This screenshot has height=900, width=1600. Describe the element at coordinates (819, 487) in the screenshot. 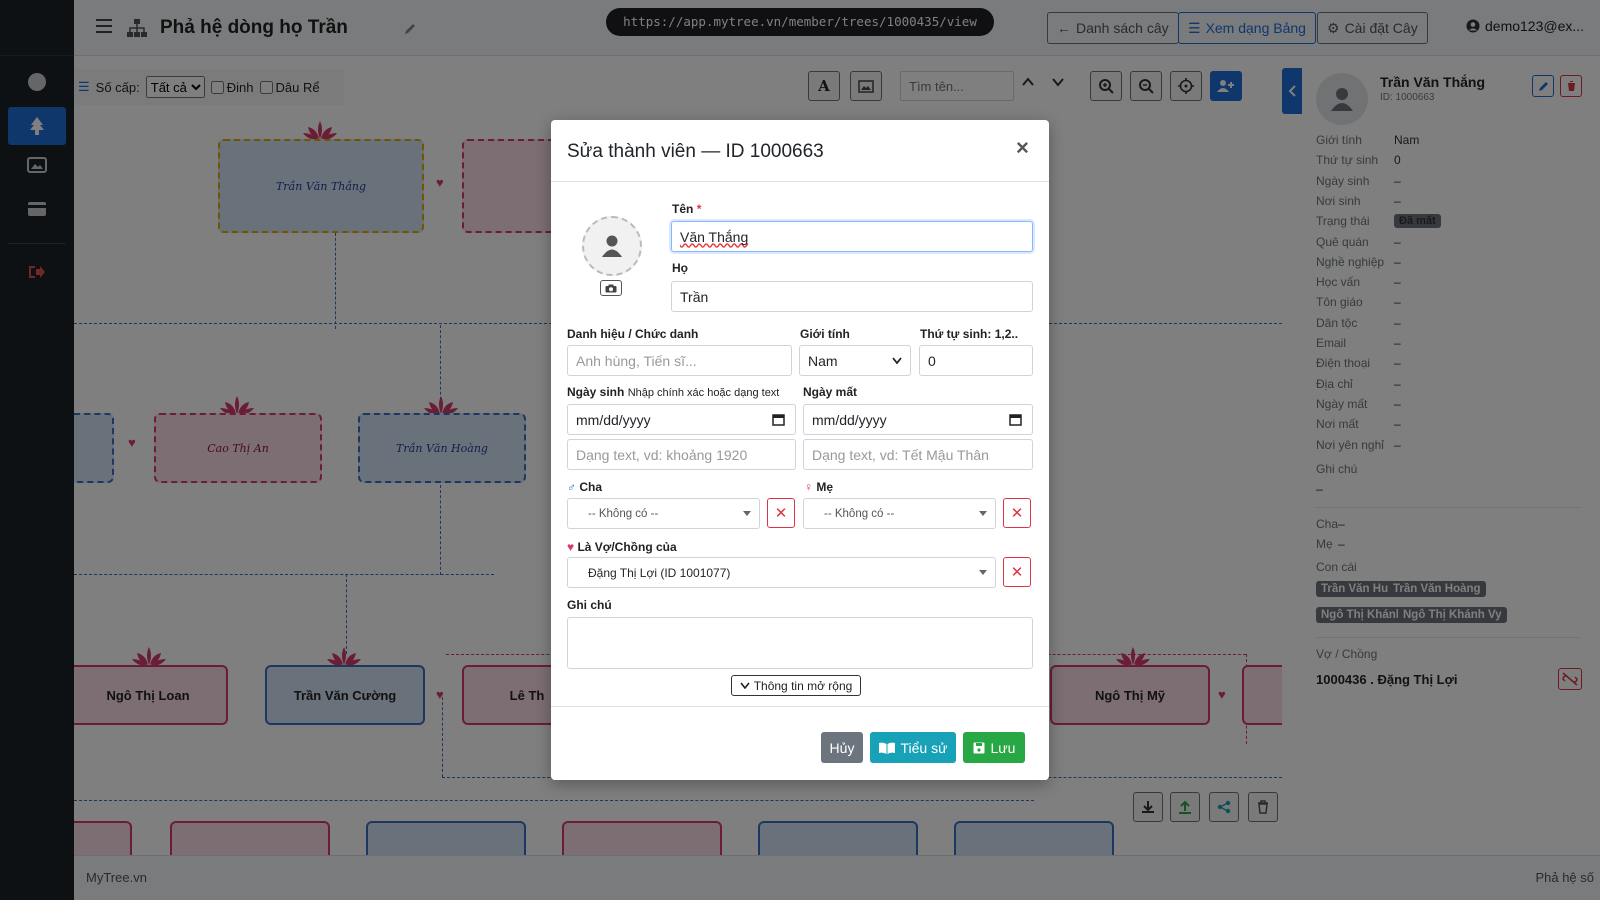

I see `mother-label: ♀ Mẹ` at that location.